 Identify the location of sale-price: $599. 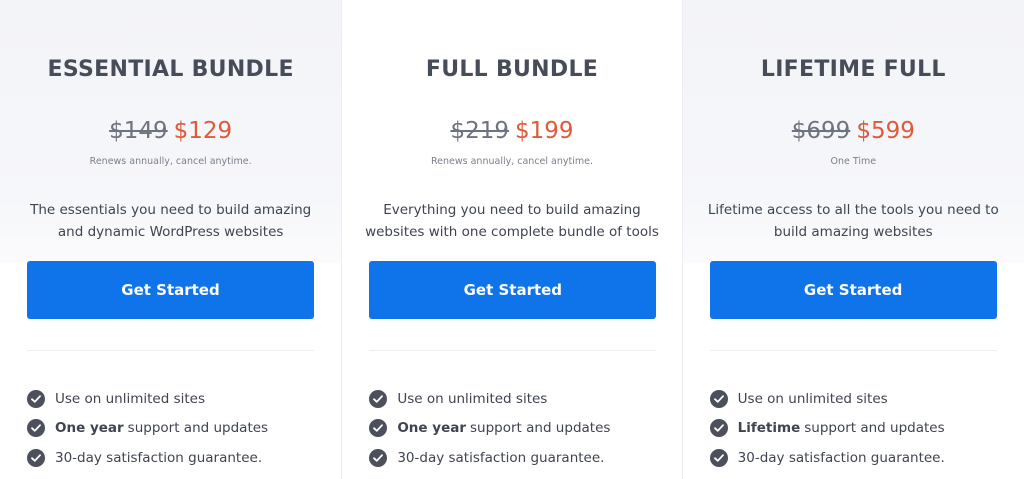
(885, 131).